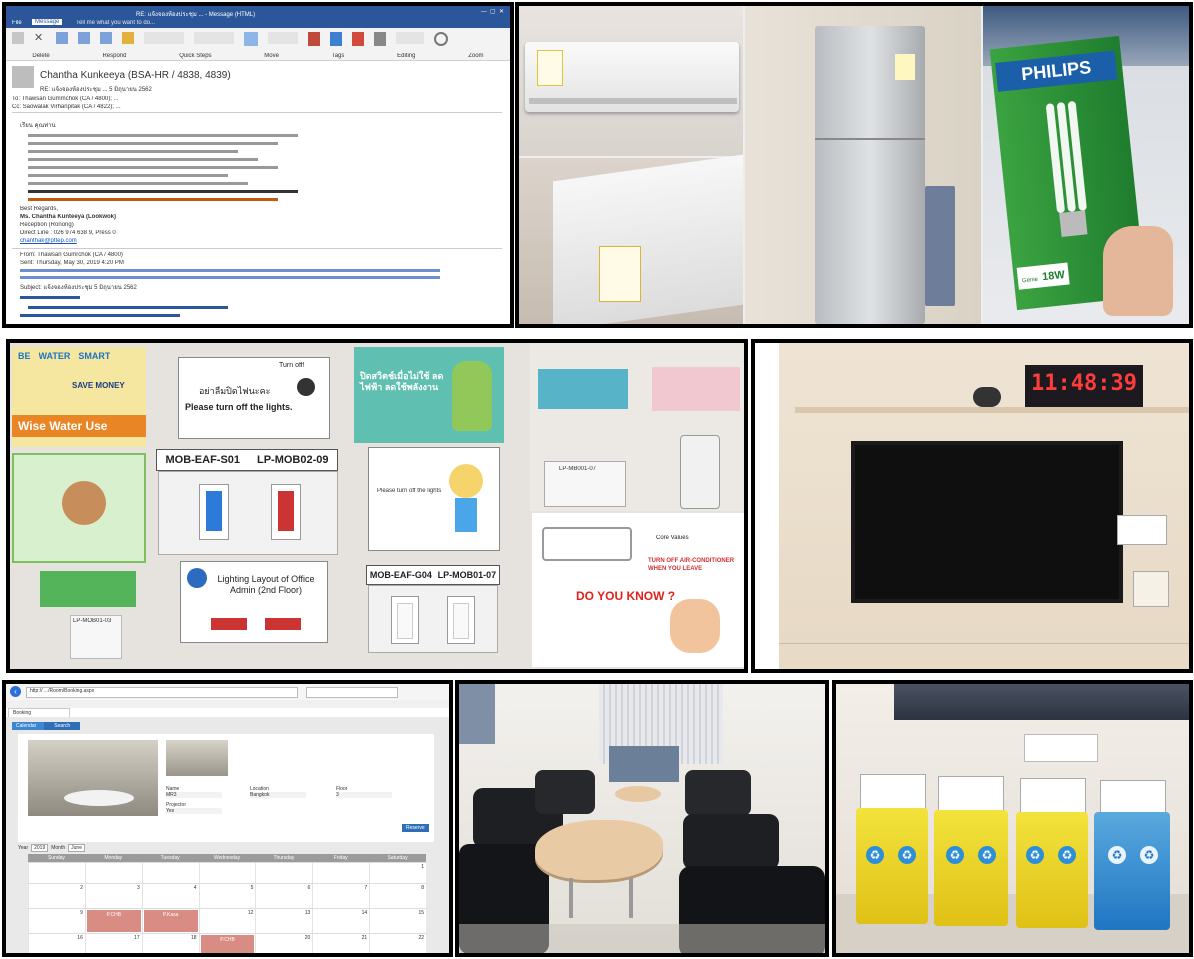  What do you see at coordinates (585, 484) in the screenshot?
I see `small-switch-right: LP-MB001-07` at bounding box center [585, 484].